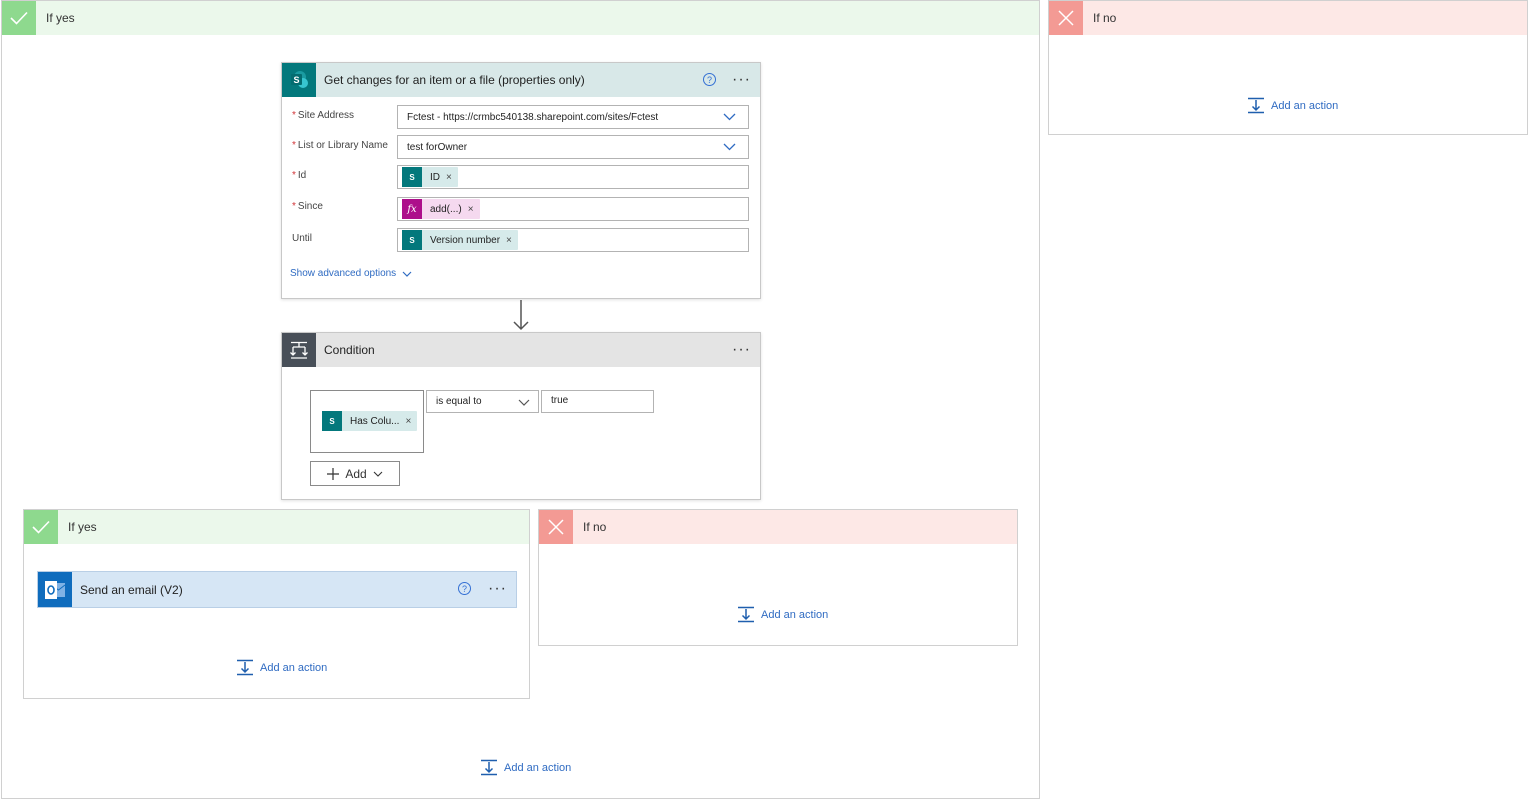 The height and width of the screenshot is (801, 1534). Describe the element at coordinates (131, 589) in the screenshot. I see `send-email-title: Send an email (V2)` at that location.